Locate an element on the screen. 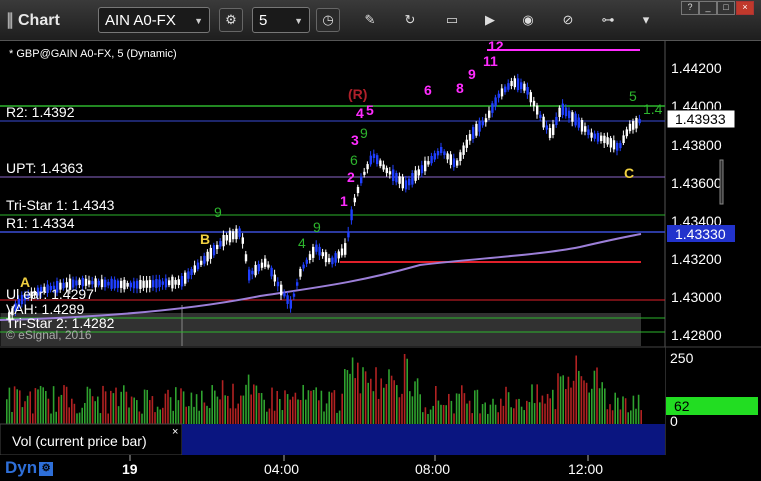 This screenshot has height=481, width=761. volume-study-label: Vol (current price bar) is located at coordinates (79, 441).